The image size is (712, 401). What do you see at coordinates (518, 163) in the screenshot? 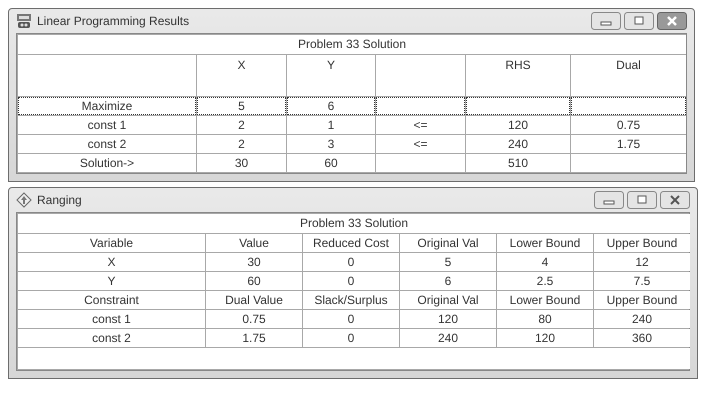
I see `table-cell: 510` at bounding box center [518, 163].